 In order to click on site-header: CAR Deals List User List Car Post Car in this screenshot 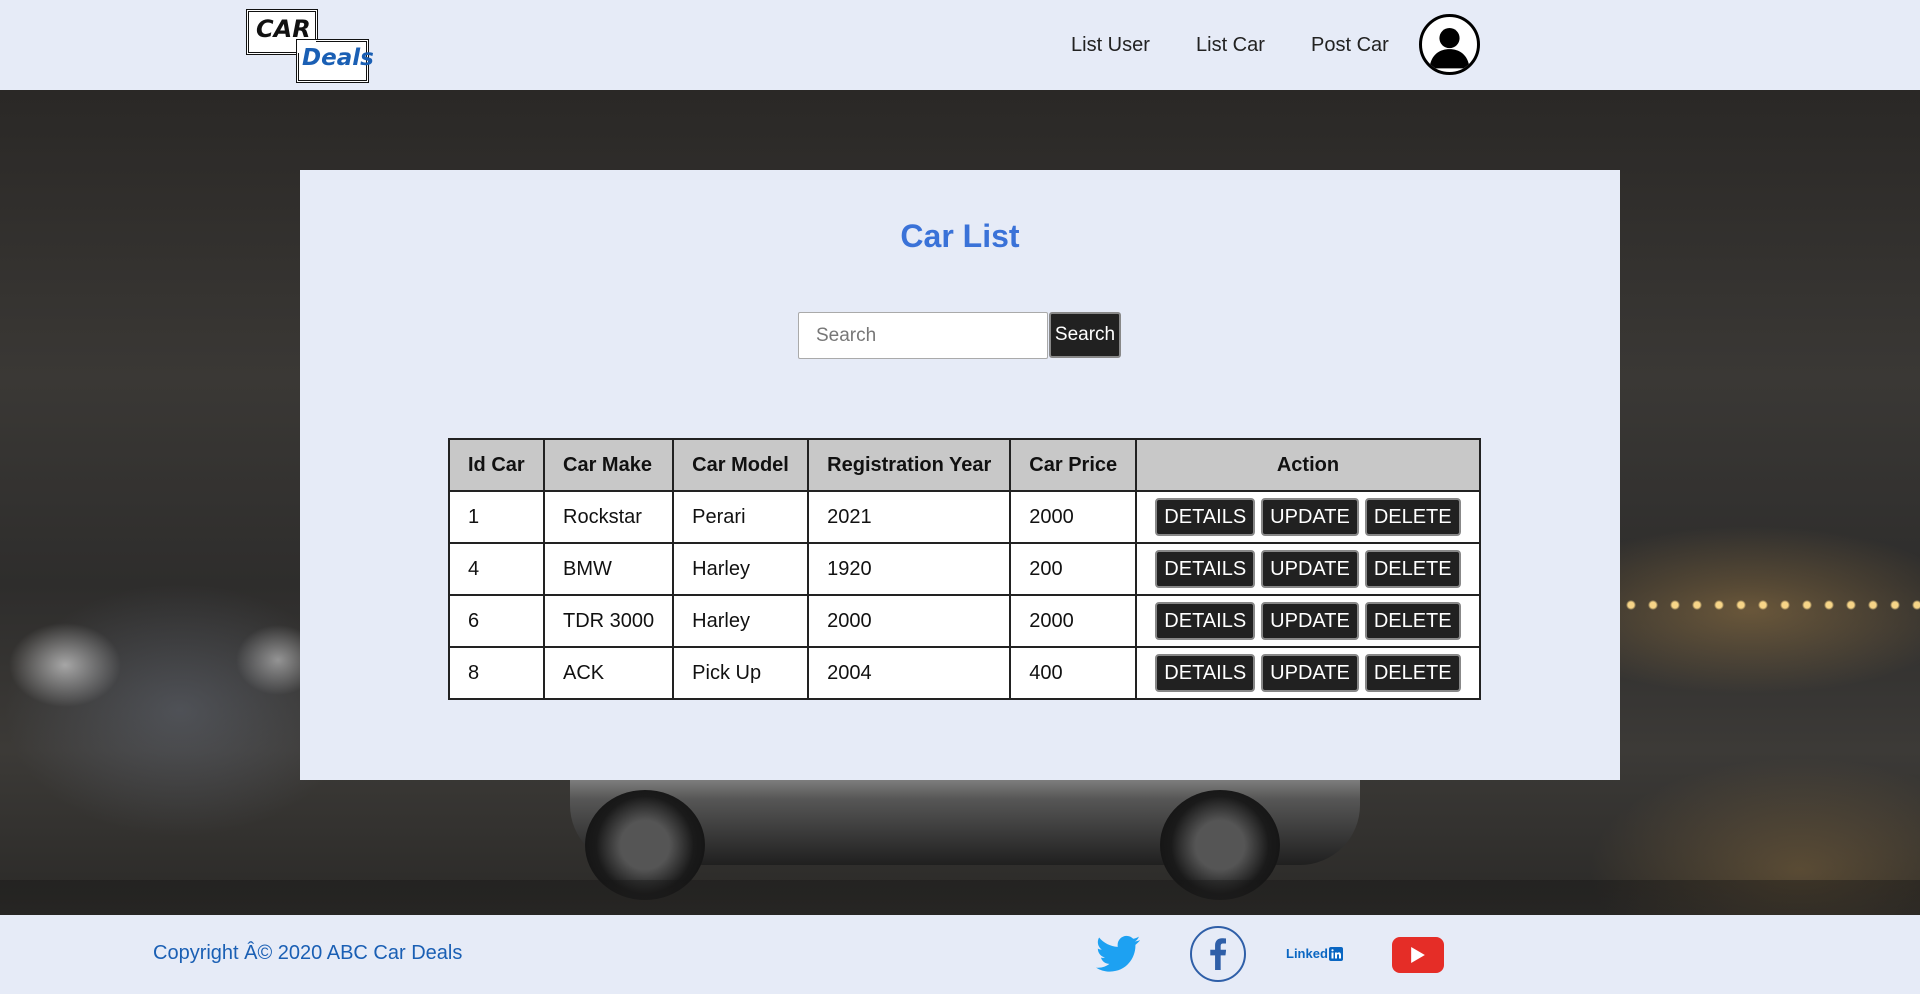, I will do `click(960, 45)`.